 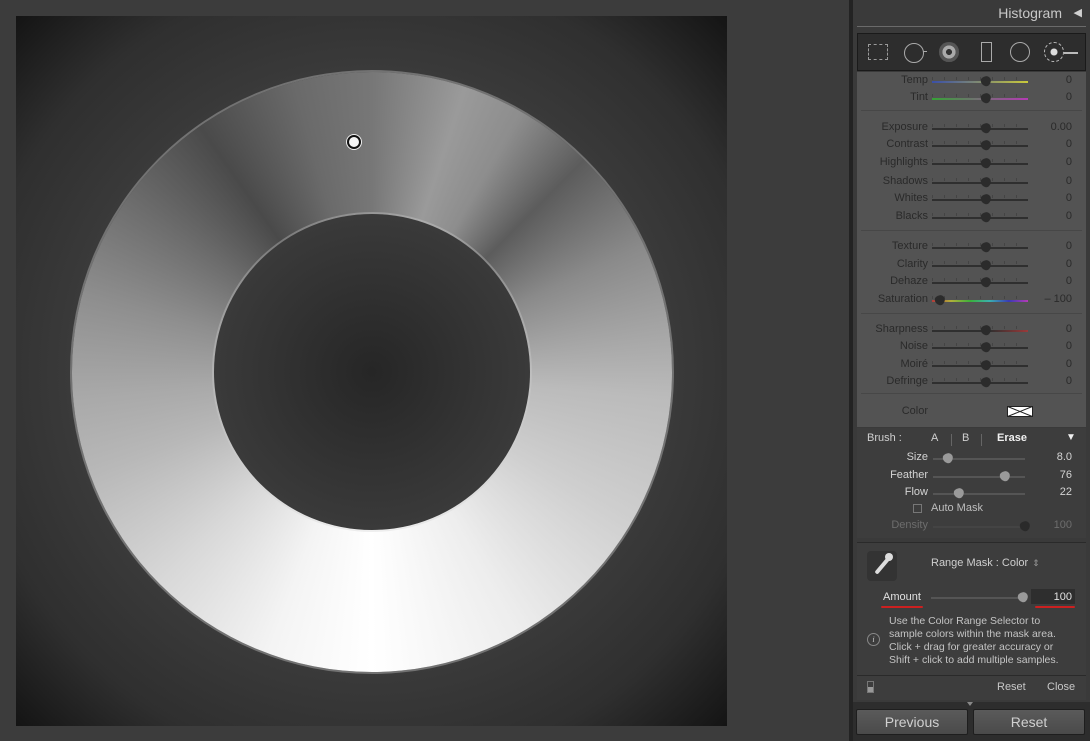 What do you see at coordinates (873, 639) in the screenshot?
I see `info-icon: i` at bounding box center [873, 639].